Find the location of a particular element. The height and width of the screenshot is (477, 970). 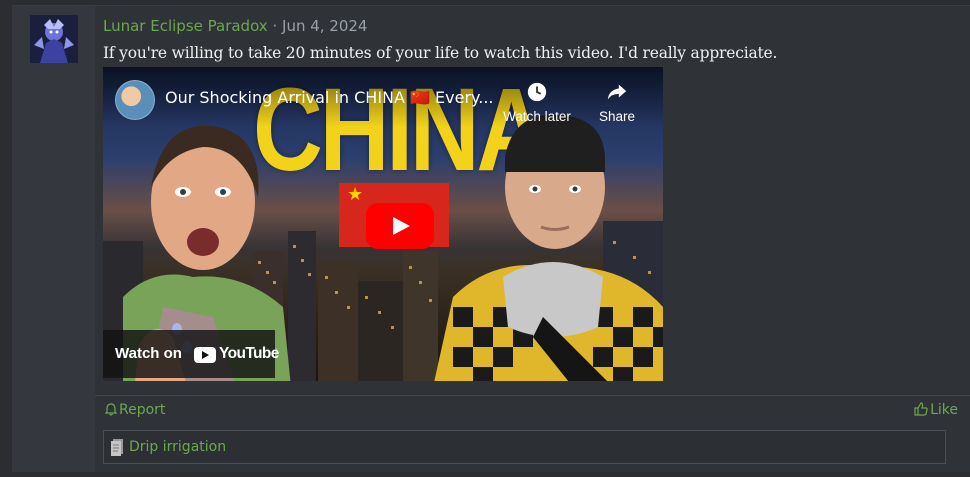

channel-avatar is located at coordinates (135, 100).